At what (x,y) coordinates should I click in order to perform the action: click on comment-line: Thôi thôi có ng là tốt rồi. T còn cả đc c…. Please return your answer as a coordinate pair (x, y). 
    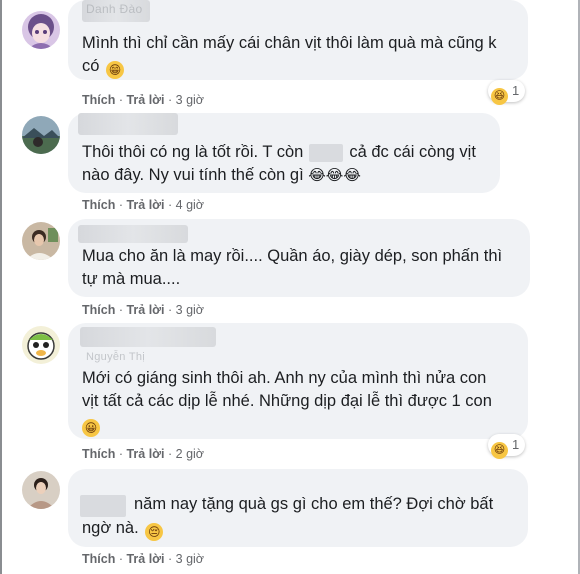
    Looking at the image, I should click on (286, 152).